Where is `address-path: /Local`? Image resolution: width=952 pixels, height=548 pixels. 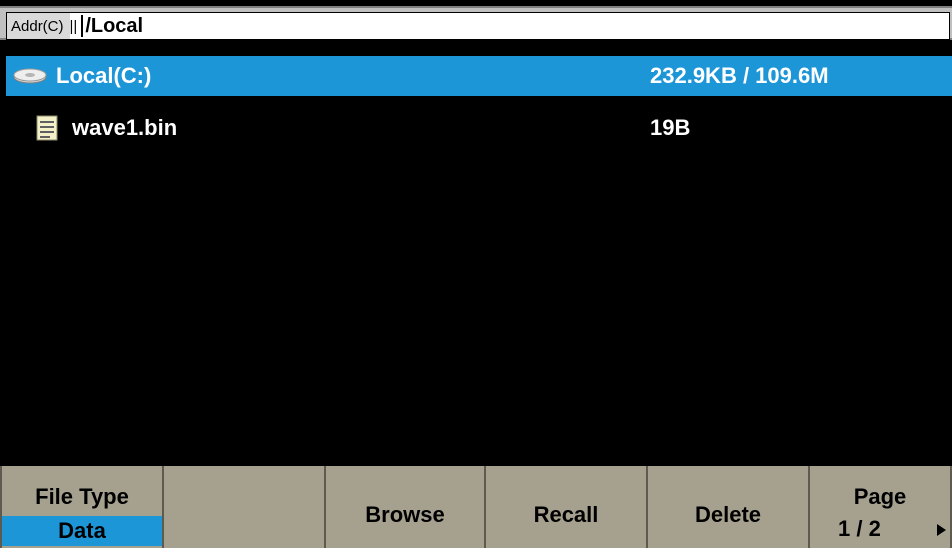 address-path: /Local is located at coordinates (113, 26).